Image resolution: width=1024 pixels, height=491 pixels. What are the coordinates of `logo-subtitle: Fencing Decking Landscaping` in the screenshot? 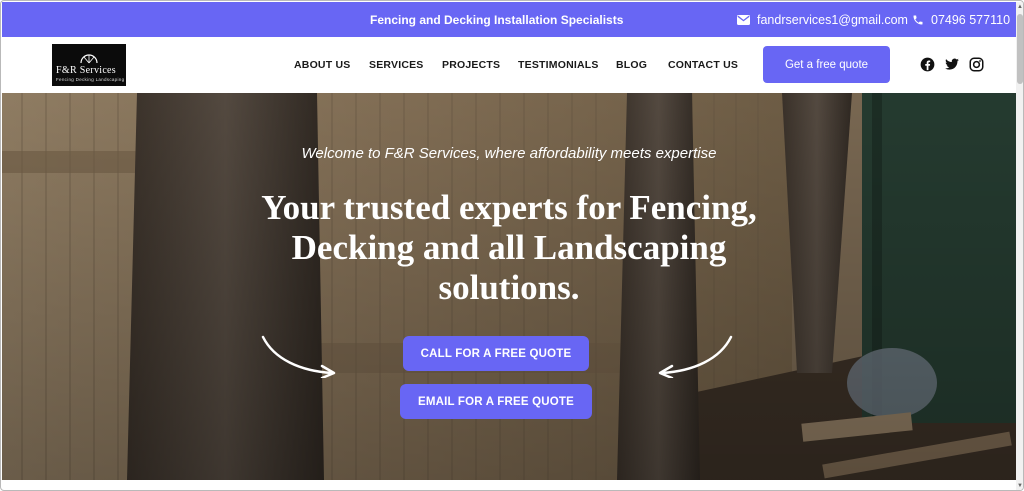 It's located at (90, 79).